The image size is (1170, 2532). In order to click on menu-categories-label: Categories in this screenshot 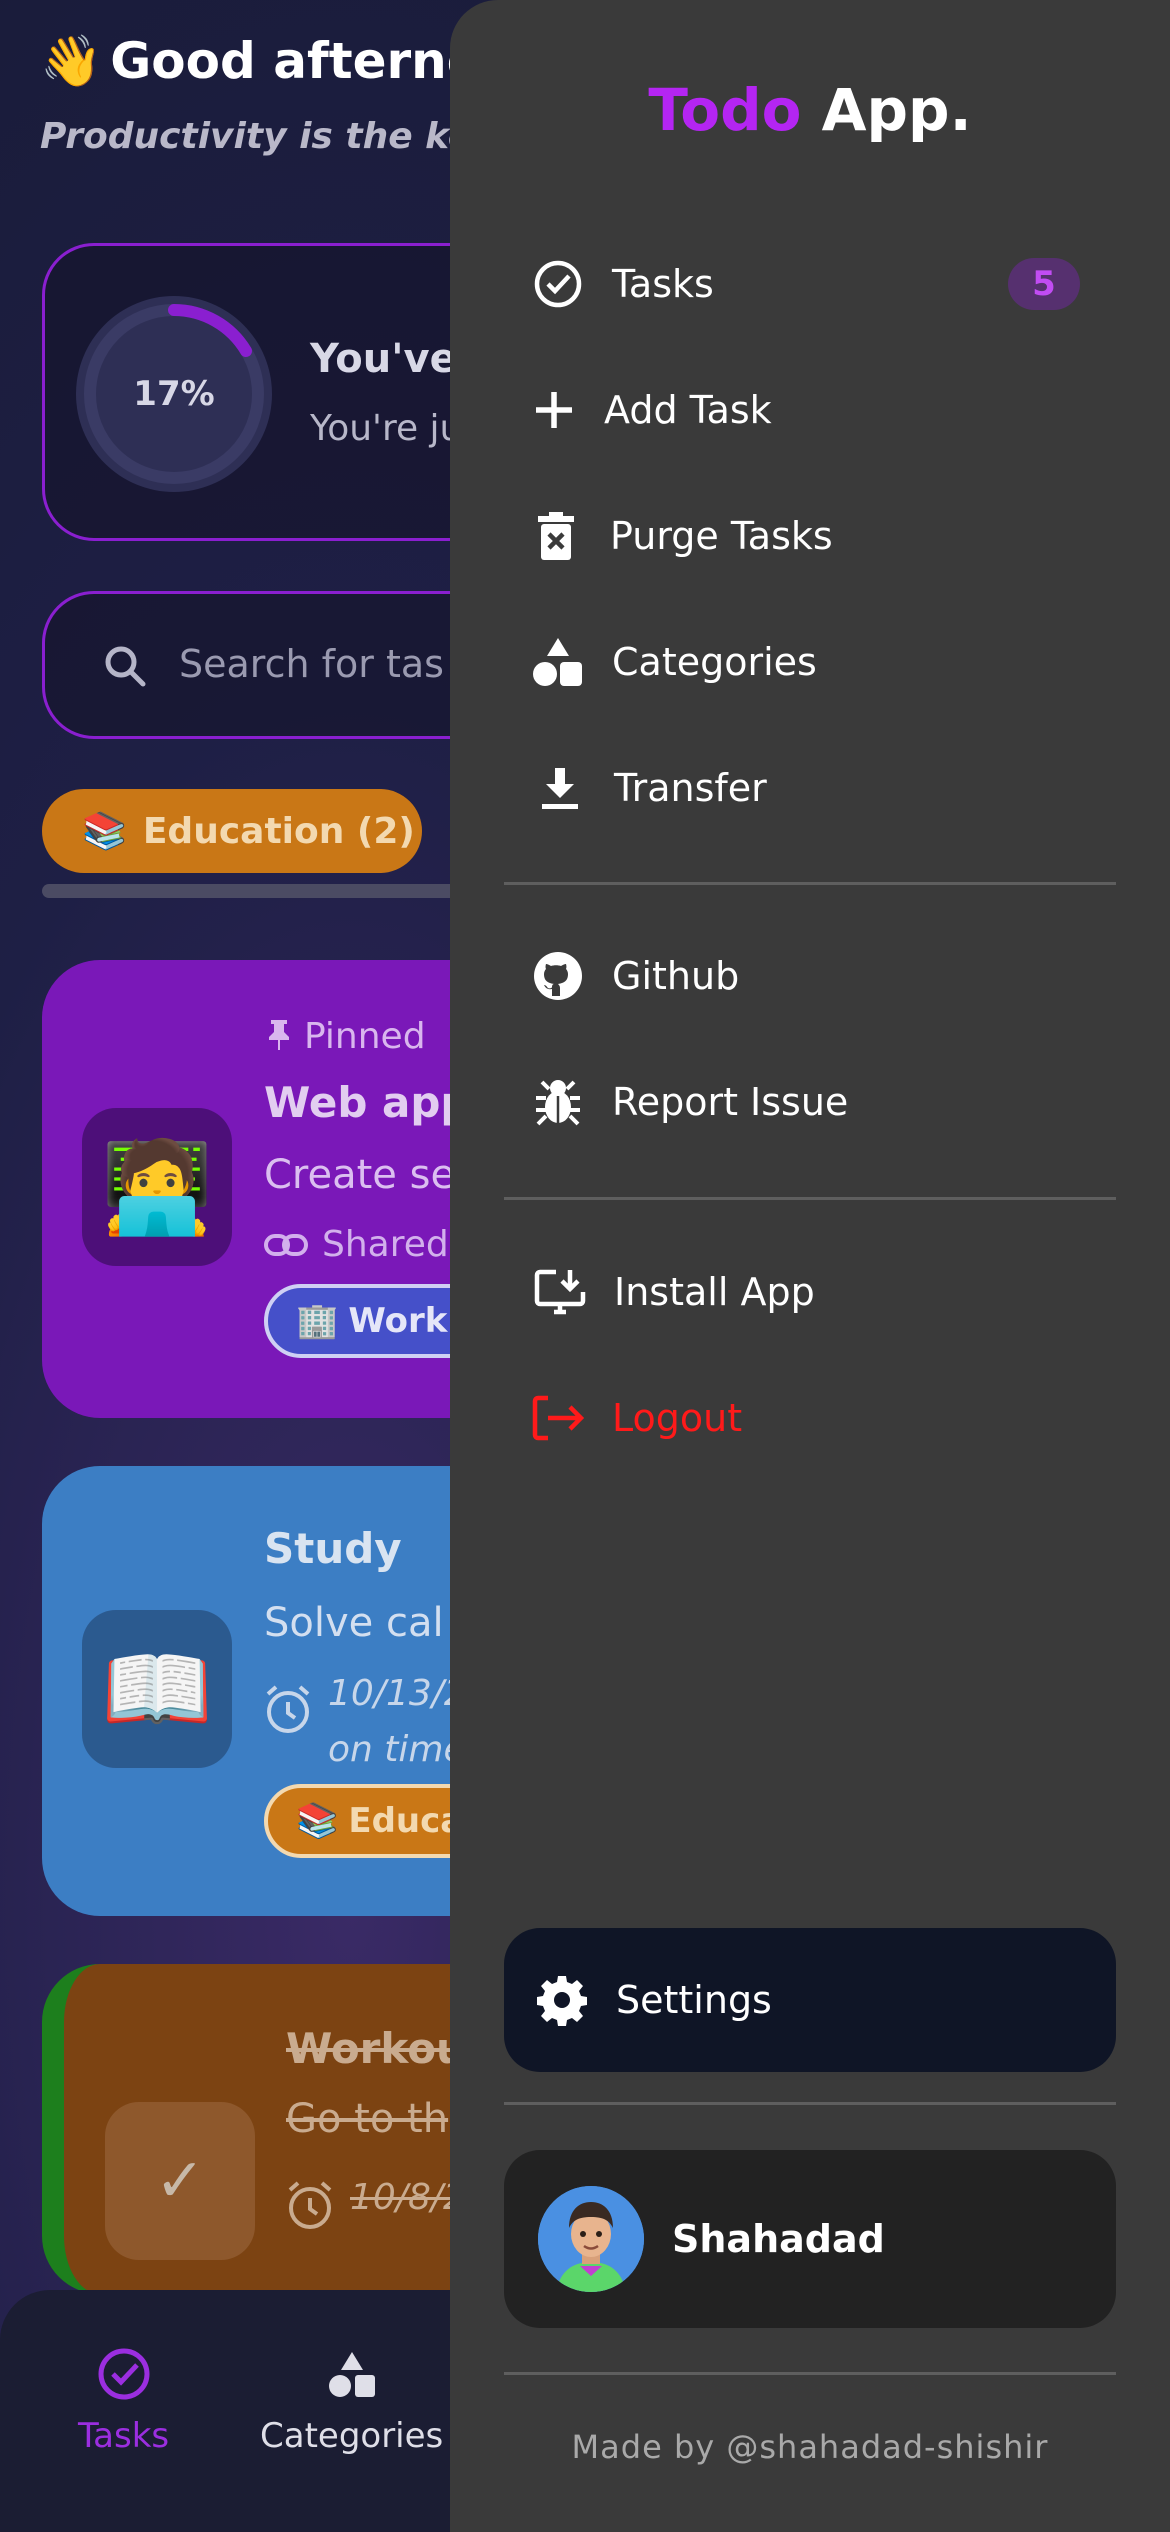, I will do `click(714, 662)`.